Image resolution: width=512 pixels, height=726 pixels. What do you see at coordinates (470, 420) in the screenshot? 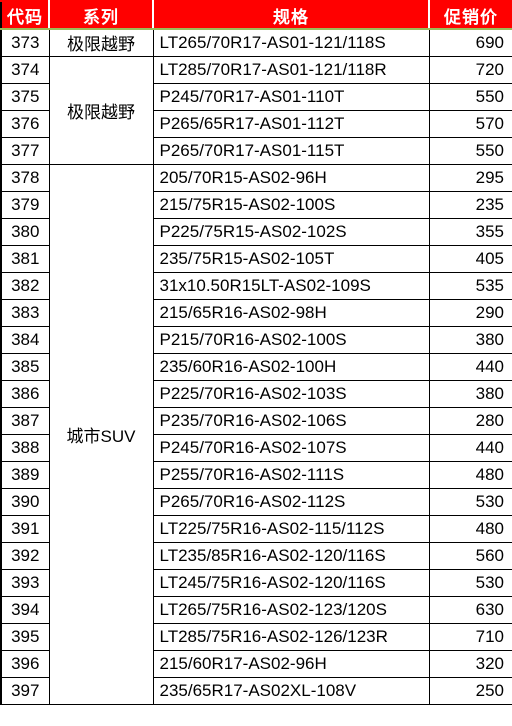
I see `cell-price: 280` at bounding box center [470, 420].